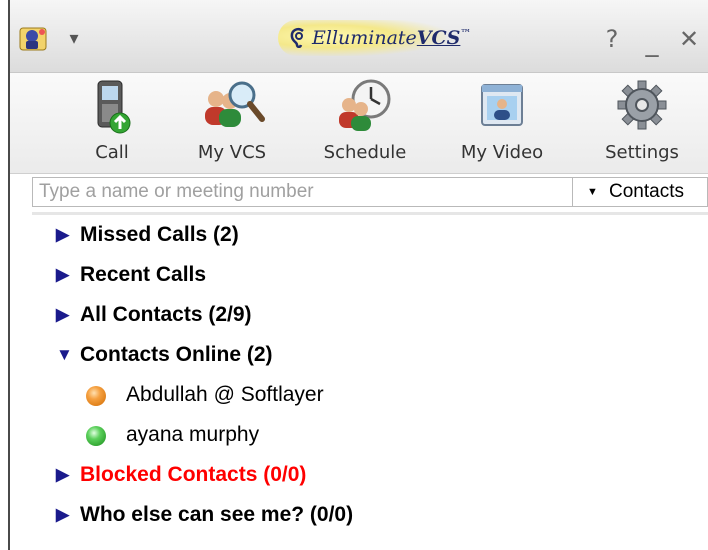 The width and height of the screenshot is (708, 550). What do you see at coordinates (114, 107) in the screenshot?
I see `phone-call-icon` at bounding box center [114, 107].